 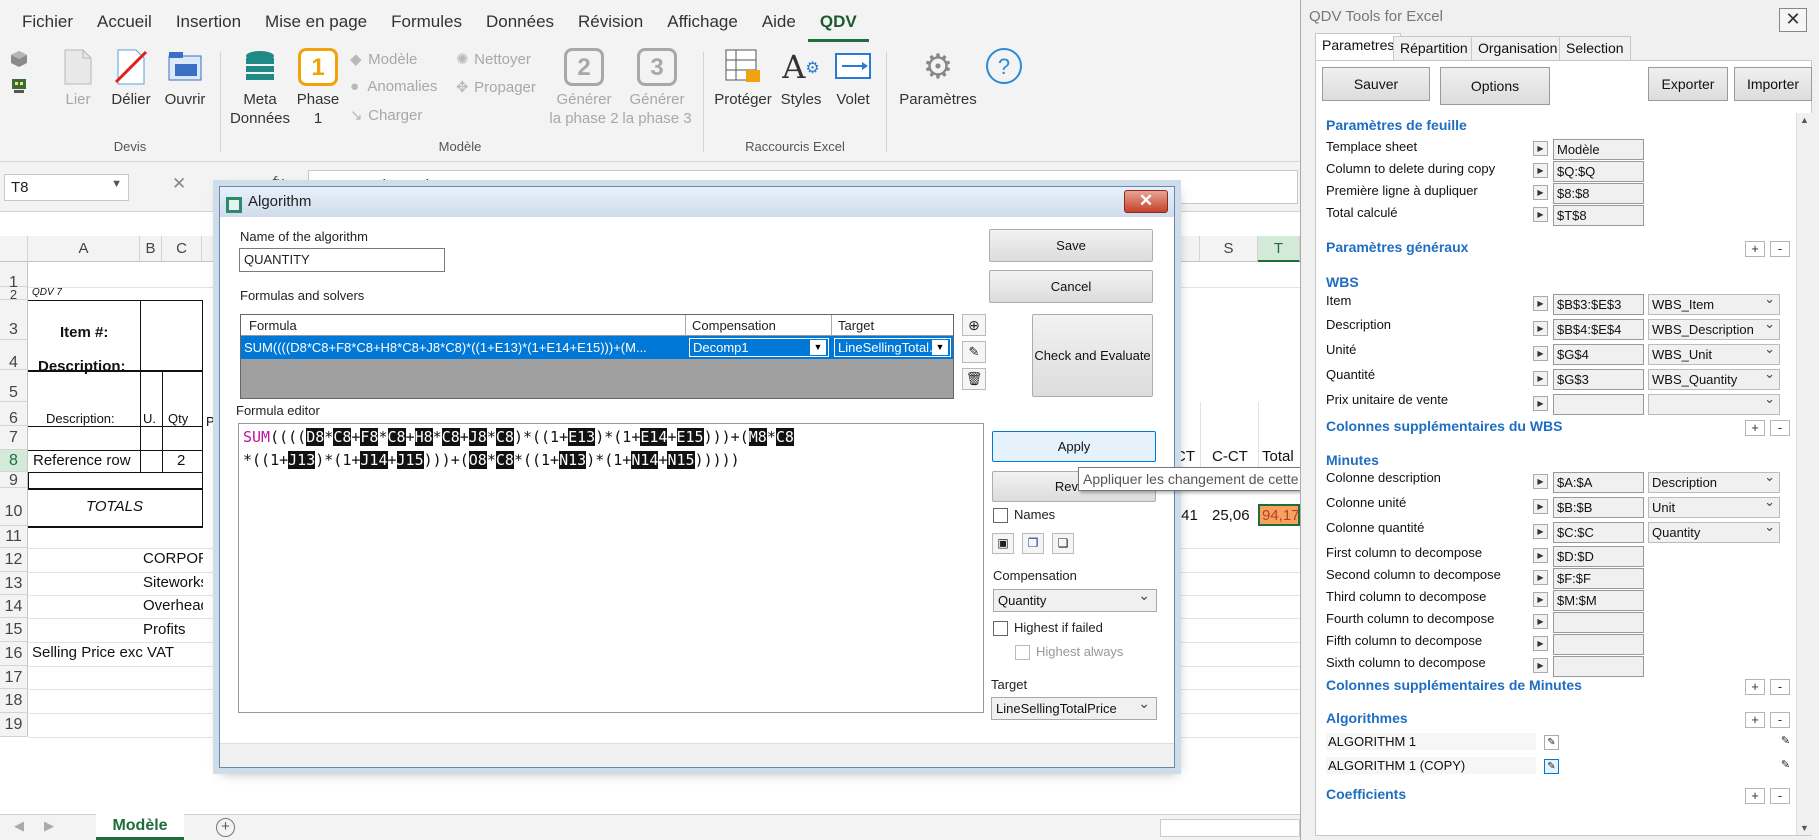 I want to click on cell-r6: CT, so click(x=1185, y=456).